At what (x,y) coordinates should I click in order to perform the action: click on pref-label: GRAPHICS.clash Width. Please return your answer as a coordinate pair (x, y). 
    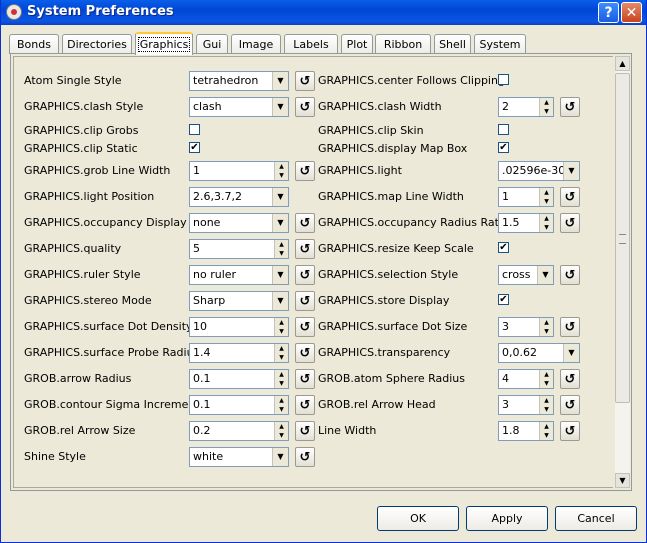
    Looking at the image, I should click on (380, 106).